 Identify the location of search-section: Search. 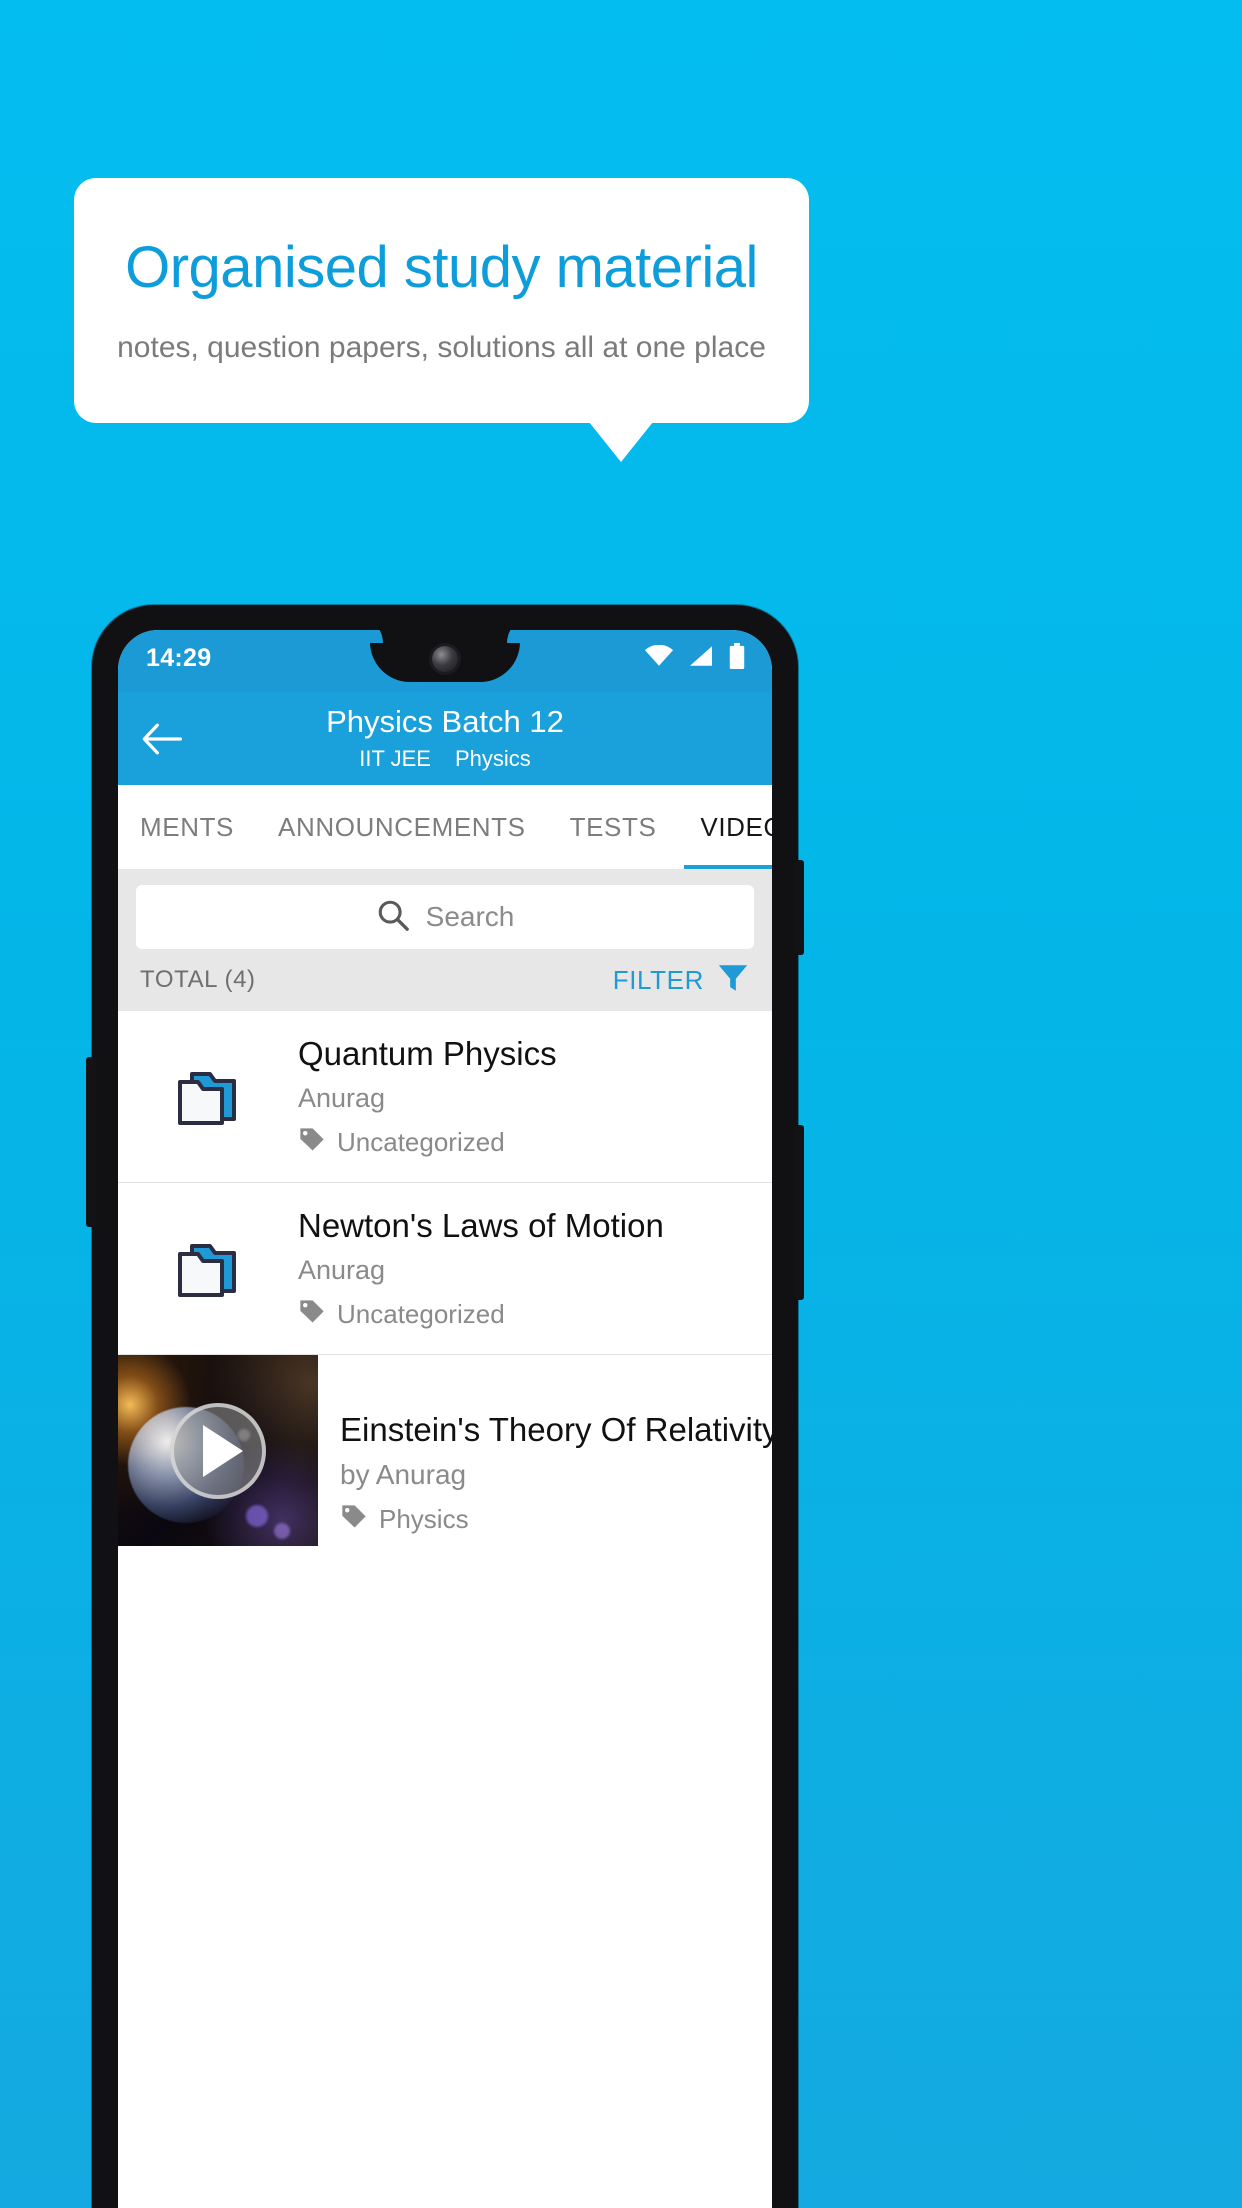
(445, 909).